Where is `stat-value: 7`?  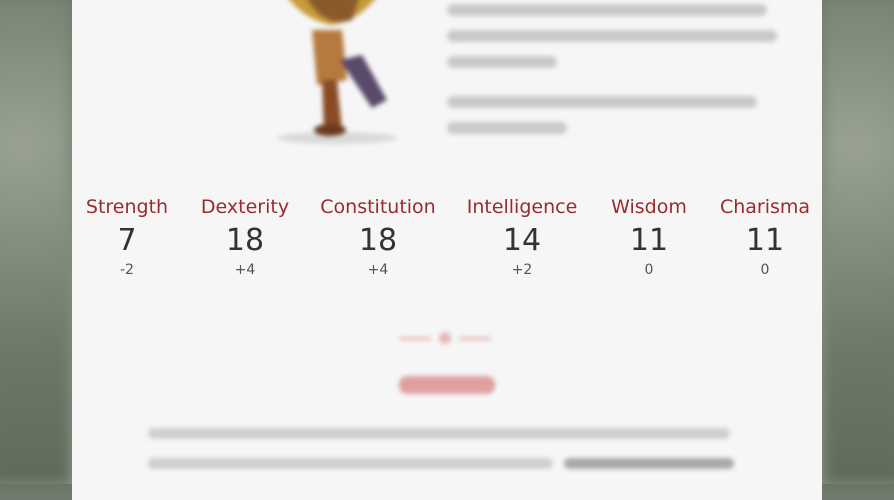 stat-value: 7 is located at coordinates (127, 240).